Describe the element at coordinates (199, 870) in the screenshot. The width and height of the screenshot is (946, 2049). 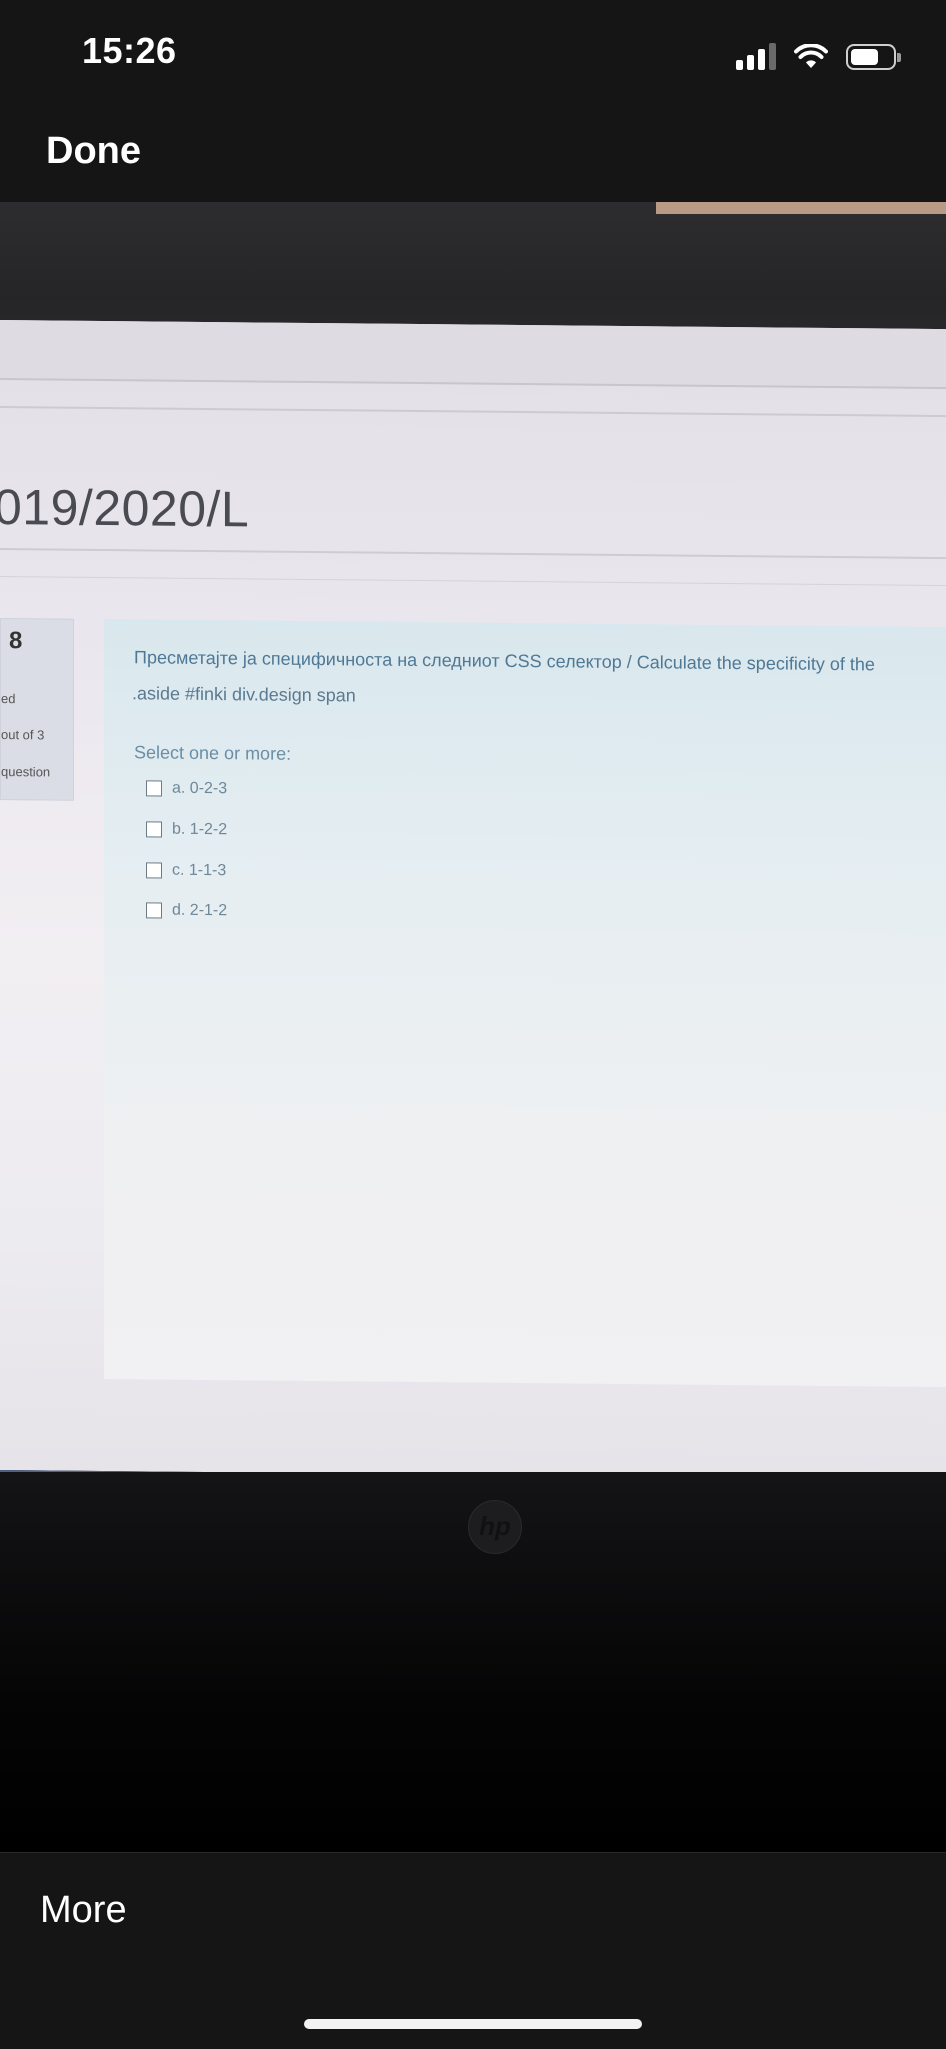
I see `option-label: c. 1-1-3` at that location.